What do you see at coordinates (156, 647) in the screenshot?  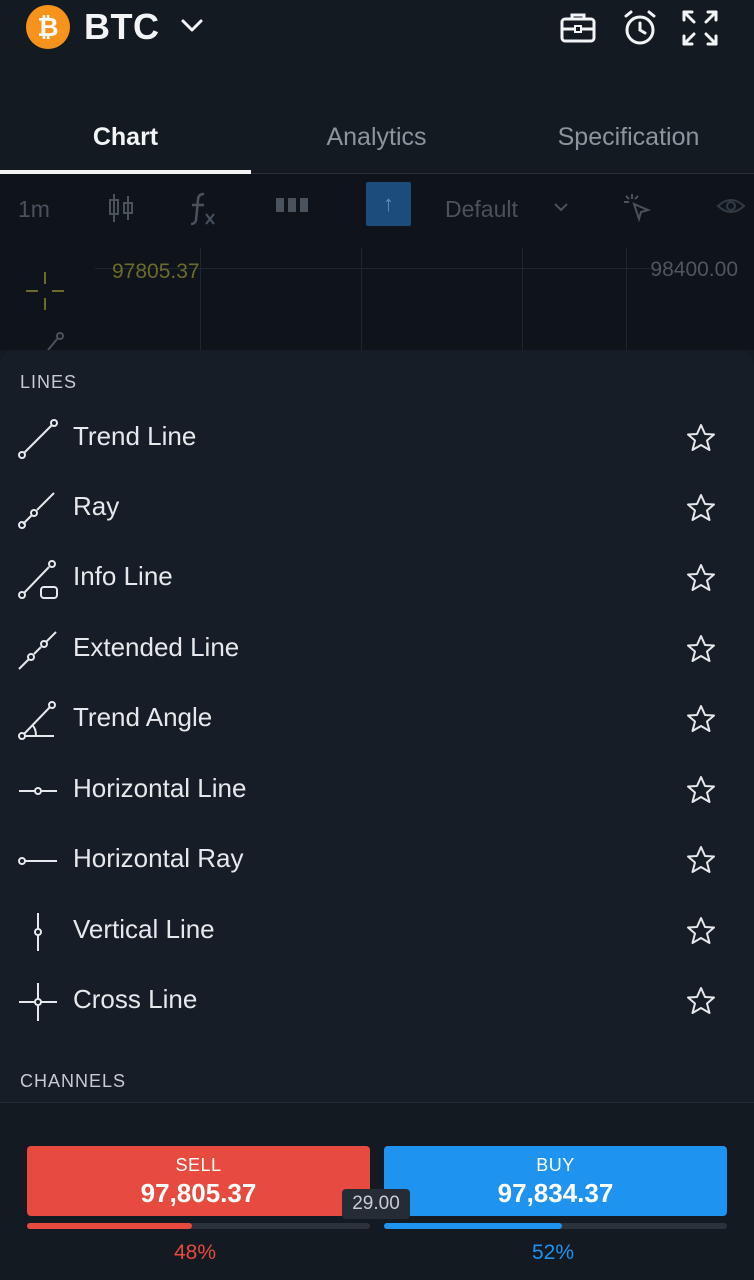 I see `tool-label: Extended Line` at bounding box center [156, 647].